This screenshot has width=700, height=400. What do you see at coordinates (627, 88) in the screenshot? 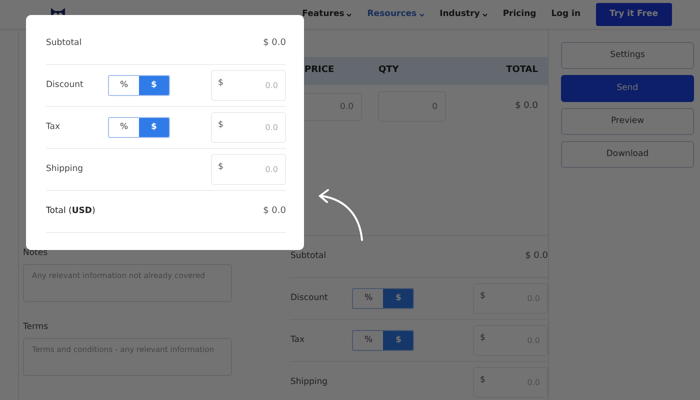
I see `action-button: Send` at bounding box center [627, 88].